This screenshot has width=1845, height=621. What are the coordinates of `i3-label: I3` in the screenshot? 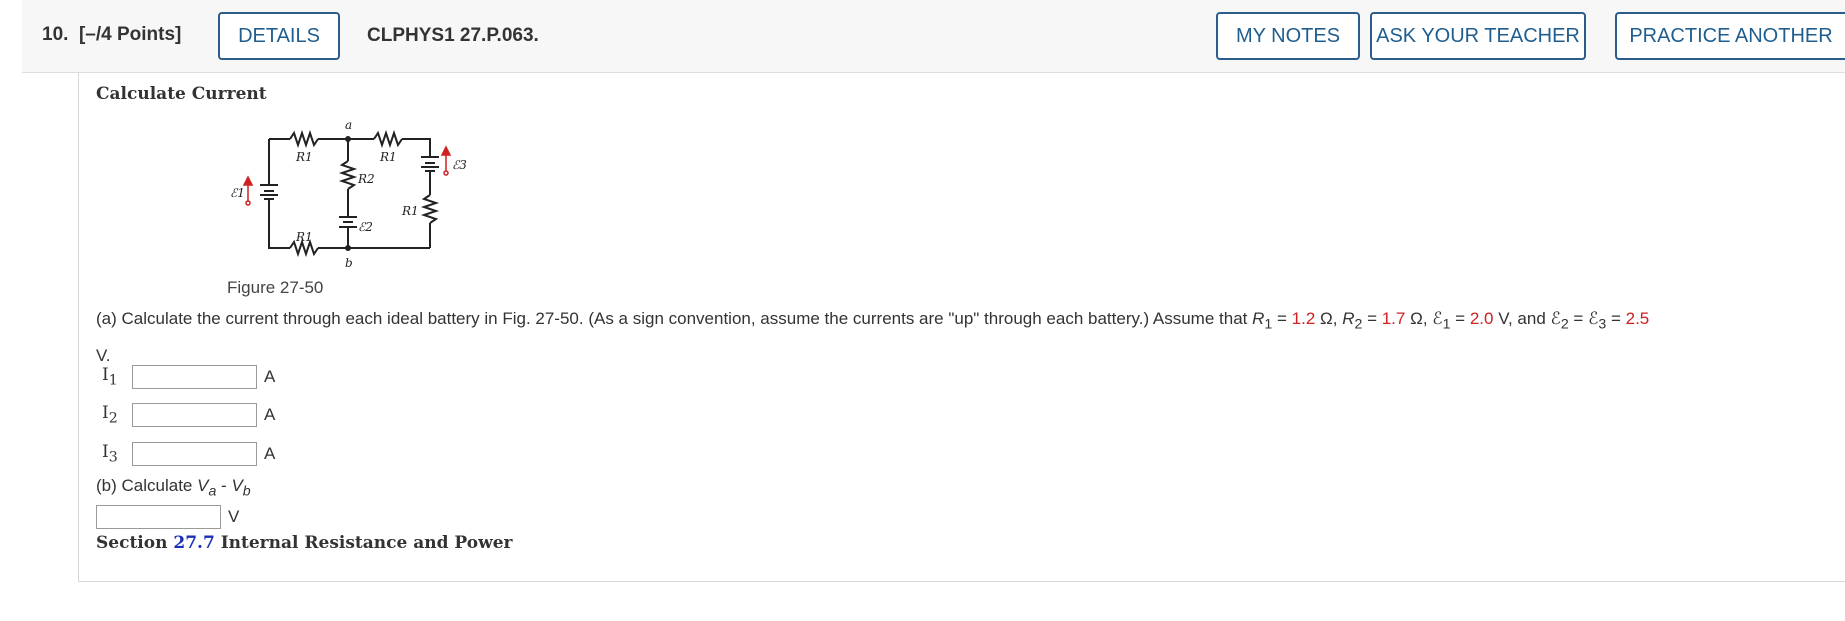 It's located at (110, 454).